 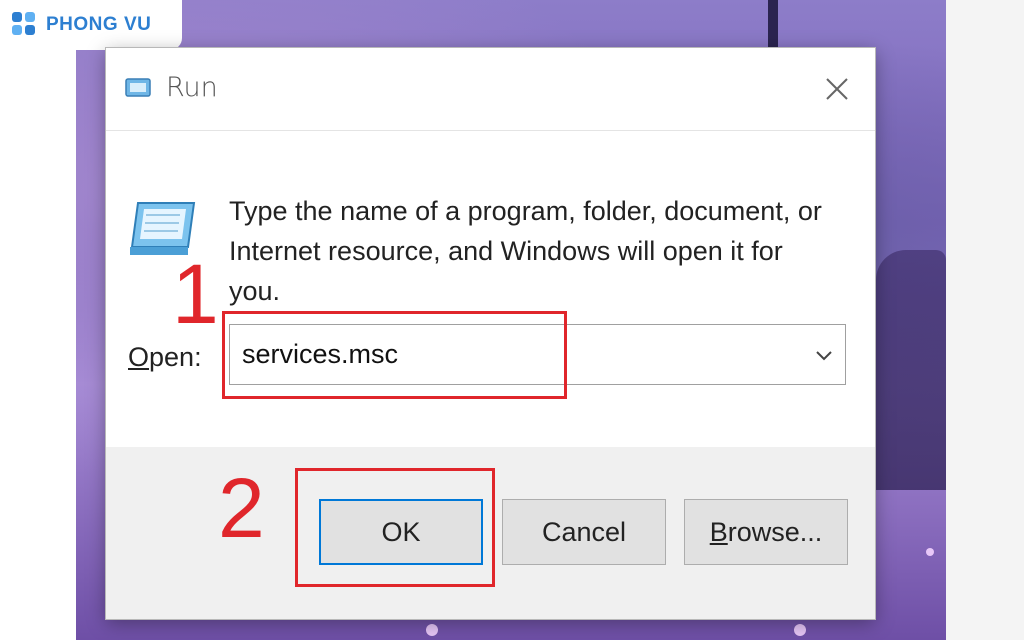 I want to click on step-1-highlight, so click(x=394, y=355).